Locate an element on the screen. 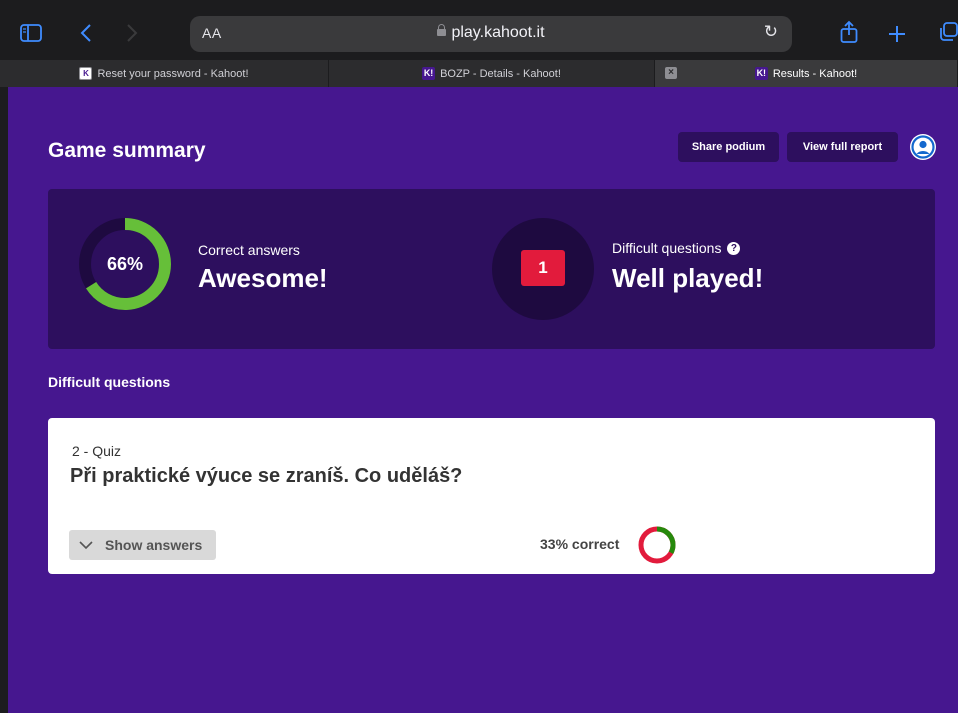 This screenshot has height=713, width=958. difficult-questions-count: 1 is located at coordinates (543, 268).